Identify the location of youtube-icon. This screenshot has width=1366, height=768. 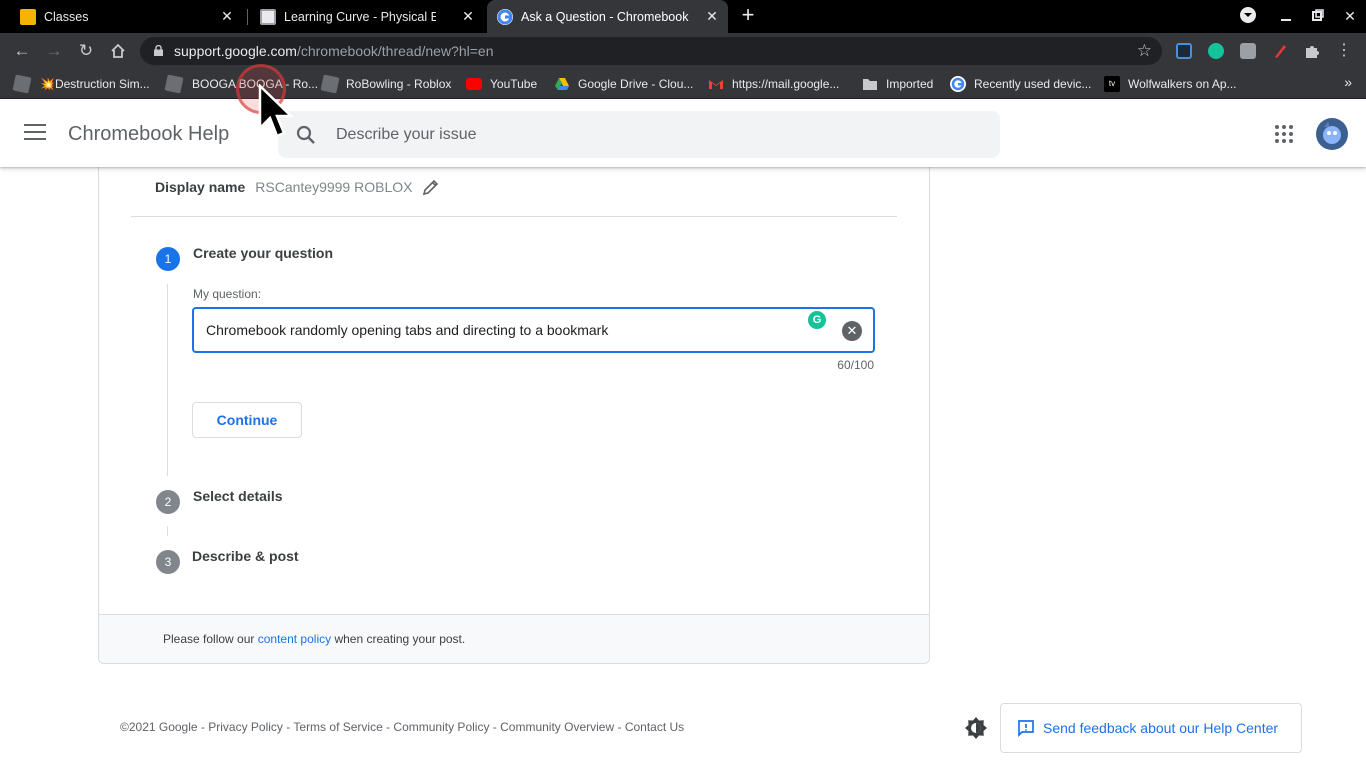
(474, 83).